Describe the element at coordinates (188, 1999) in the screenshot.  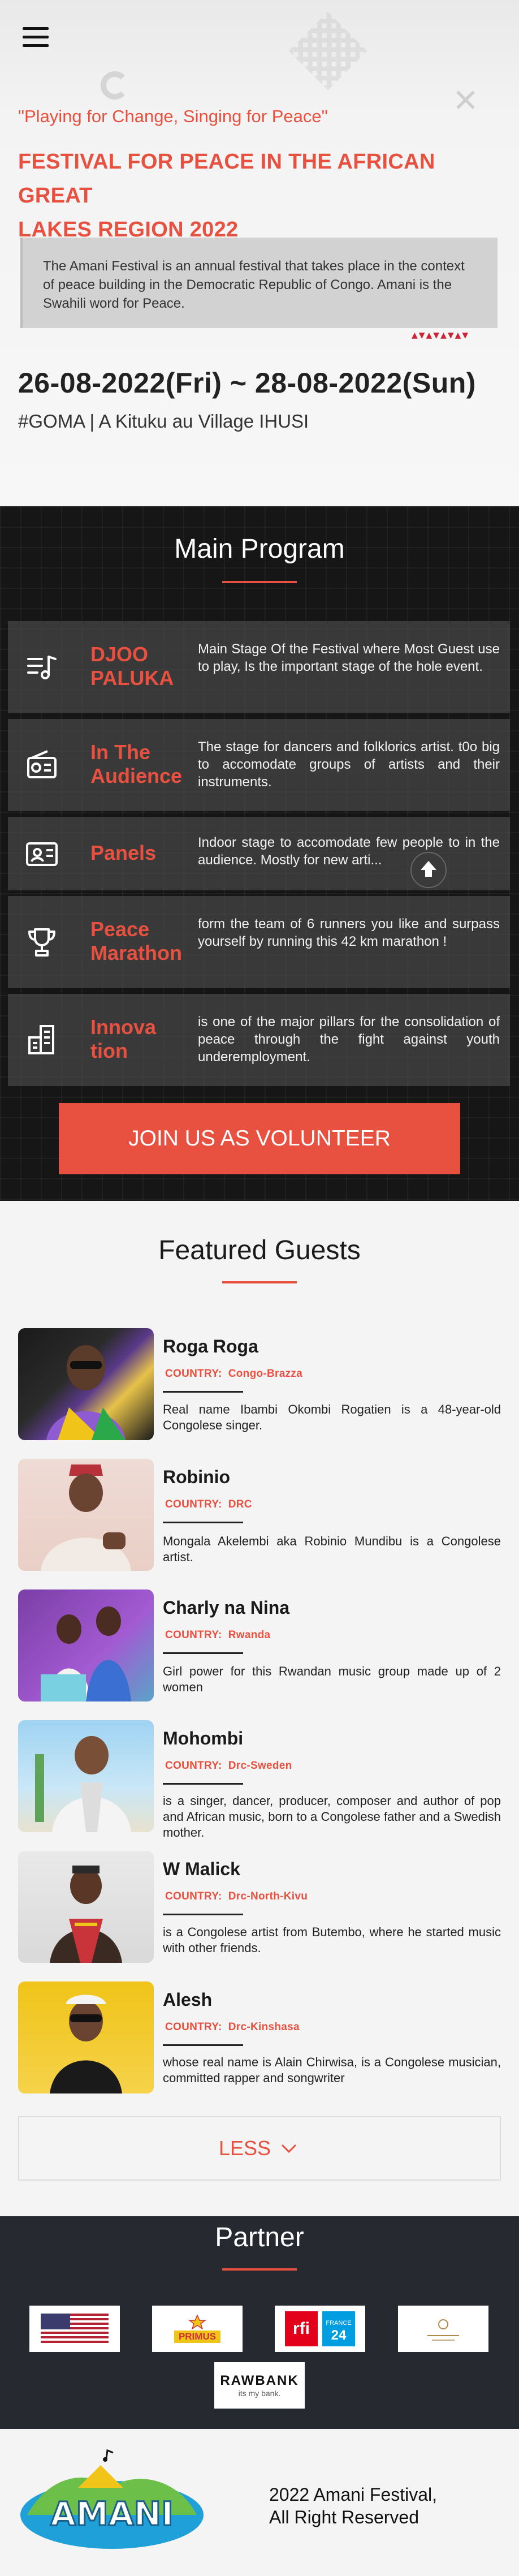
I see `guest-name: Alesh` at that location.